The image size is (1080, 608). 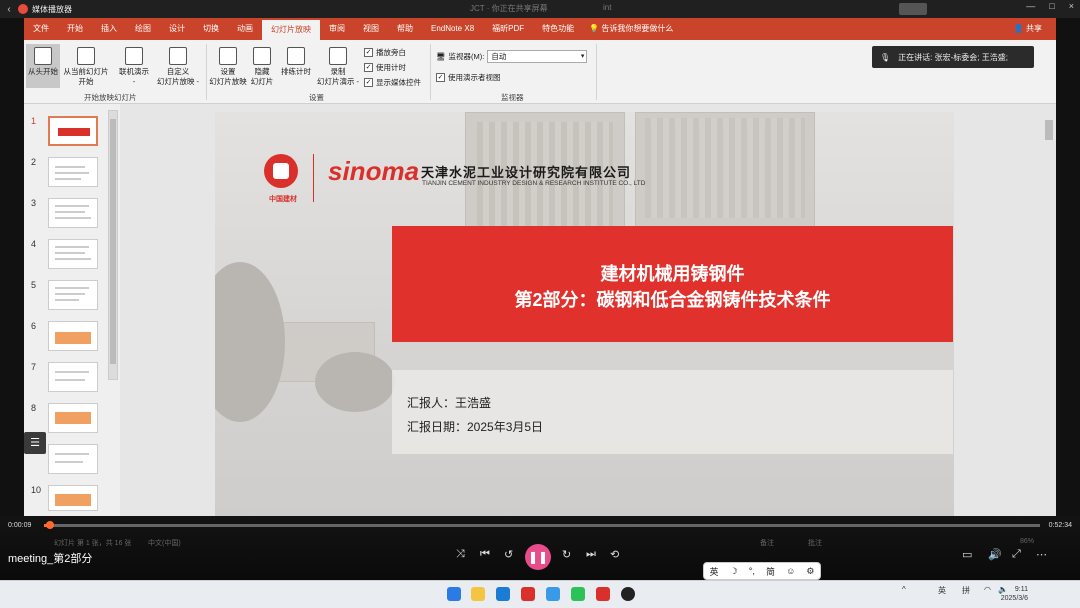 What do you see at coordinates (966, 590) in the screenshot?
I see `tray-ime: 拼` at bounding box center [966, 590].